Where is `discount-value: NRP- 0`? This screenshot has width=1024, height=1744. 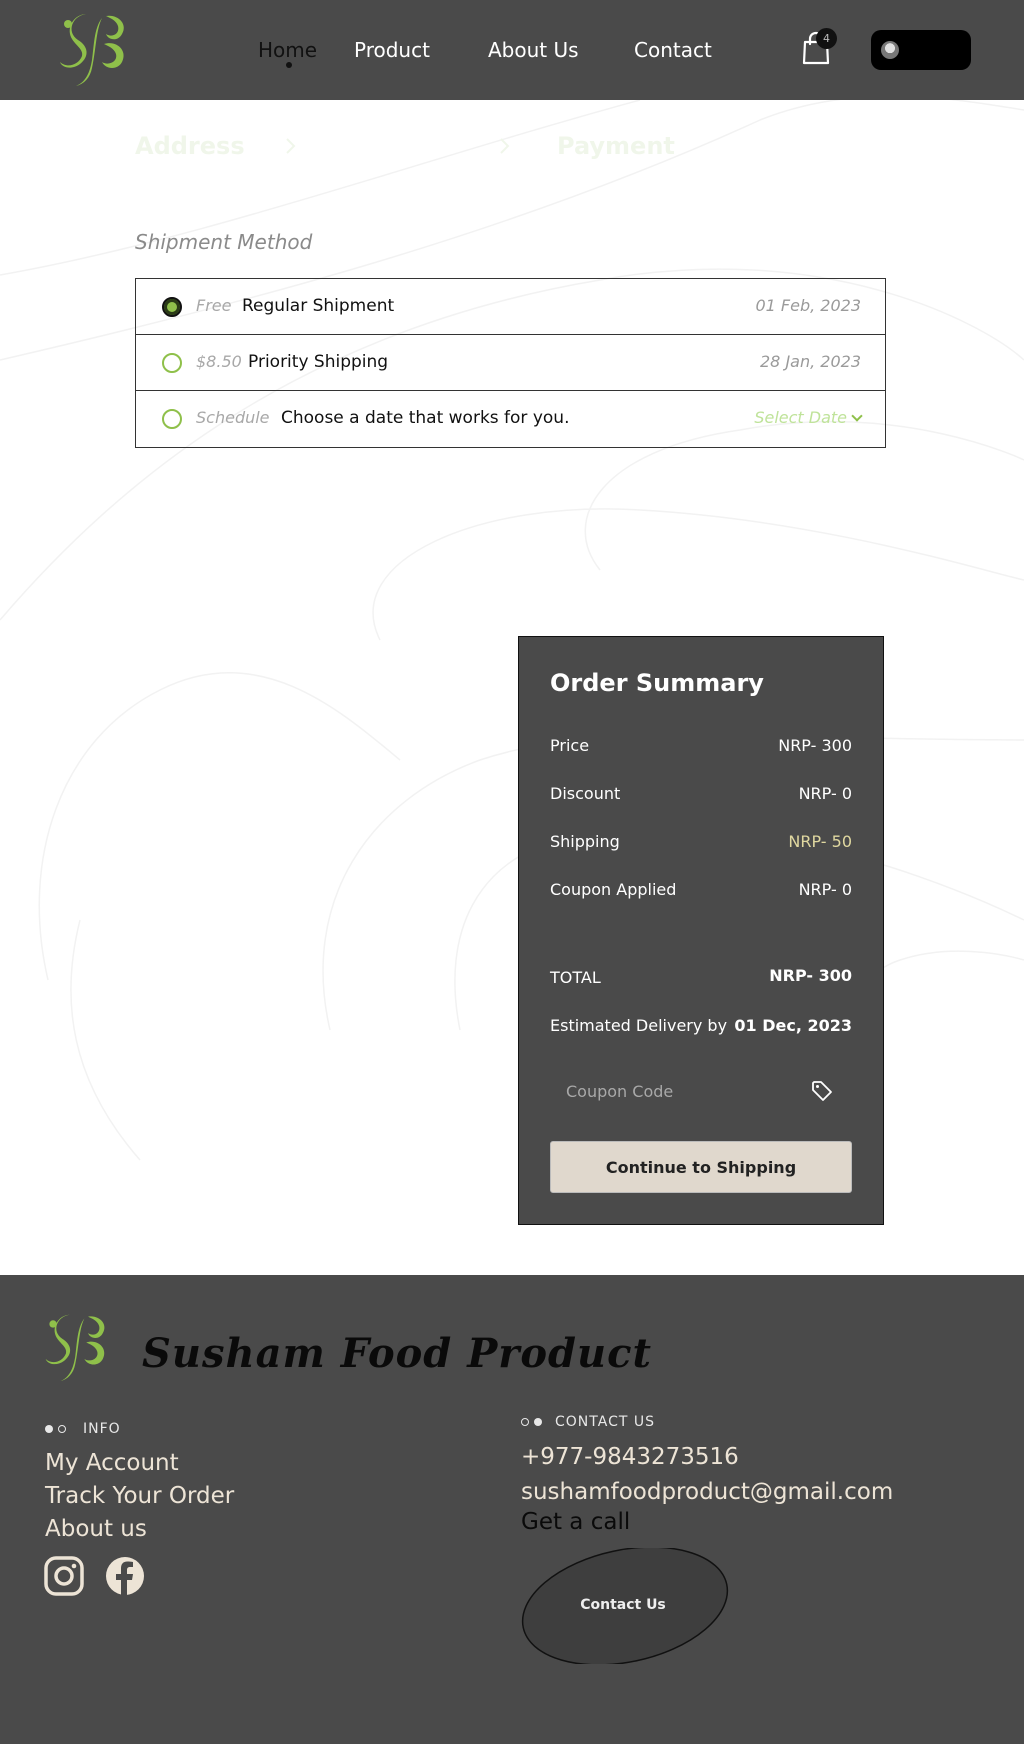
discount-value: NRP- 0 is located at coordinates (825, 793).